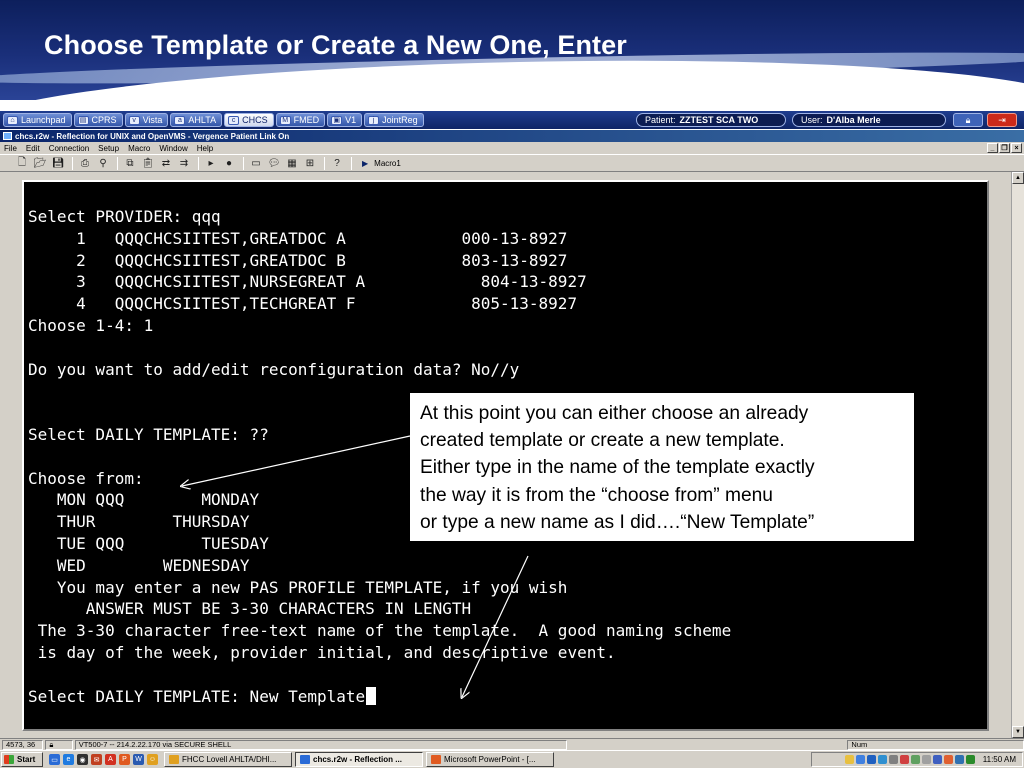  What do you see at coordinates (85, 163) in the screenshot?
I see `print-icon: ⎙` at bounding box center [85, 163].